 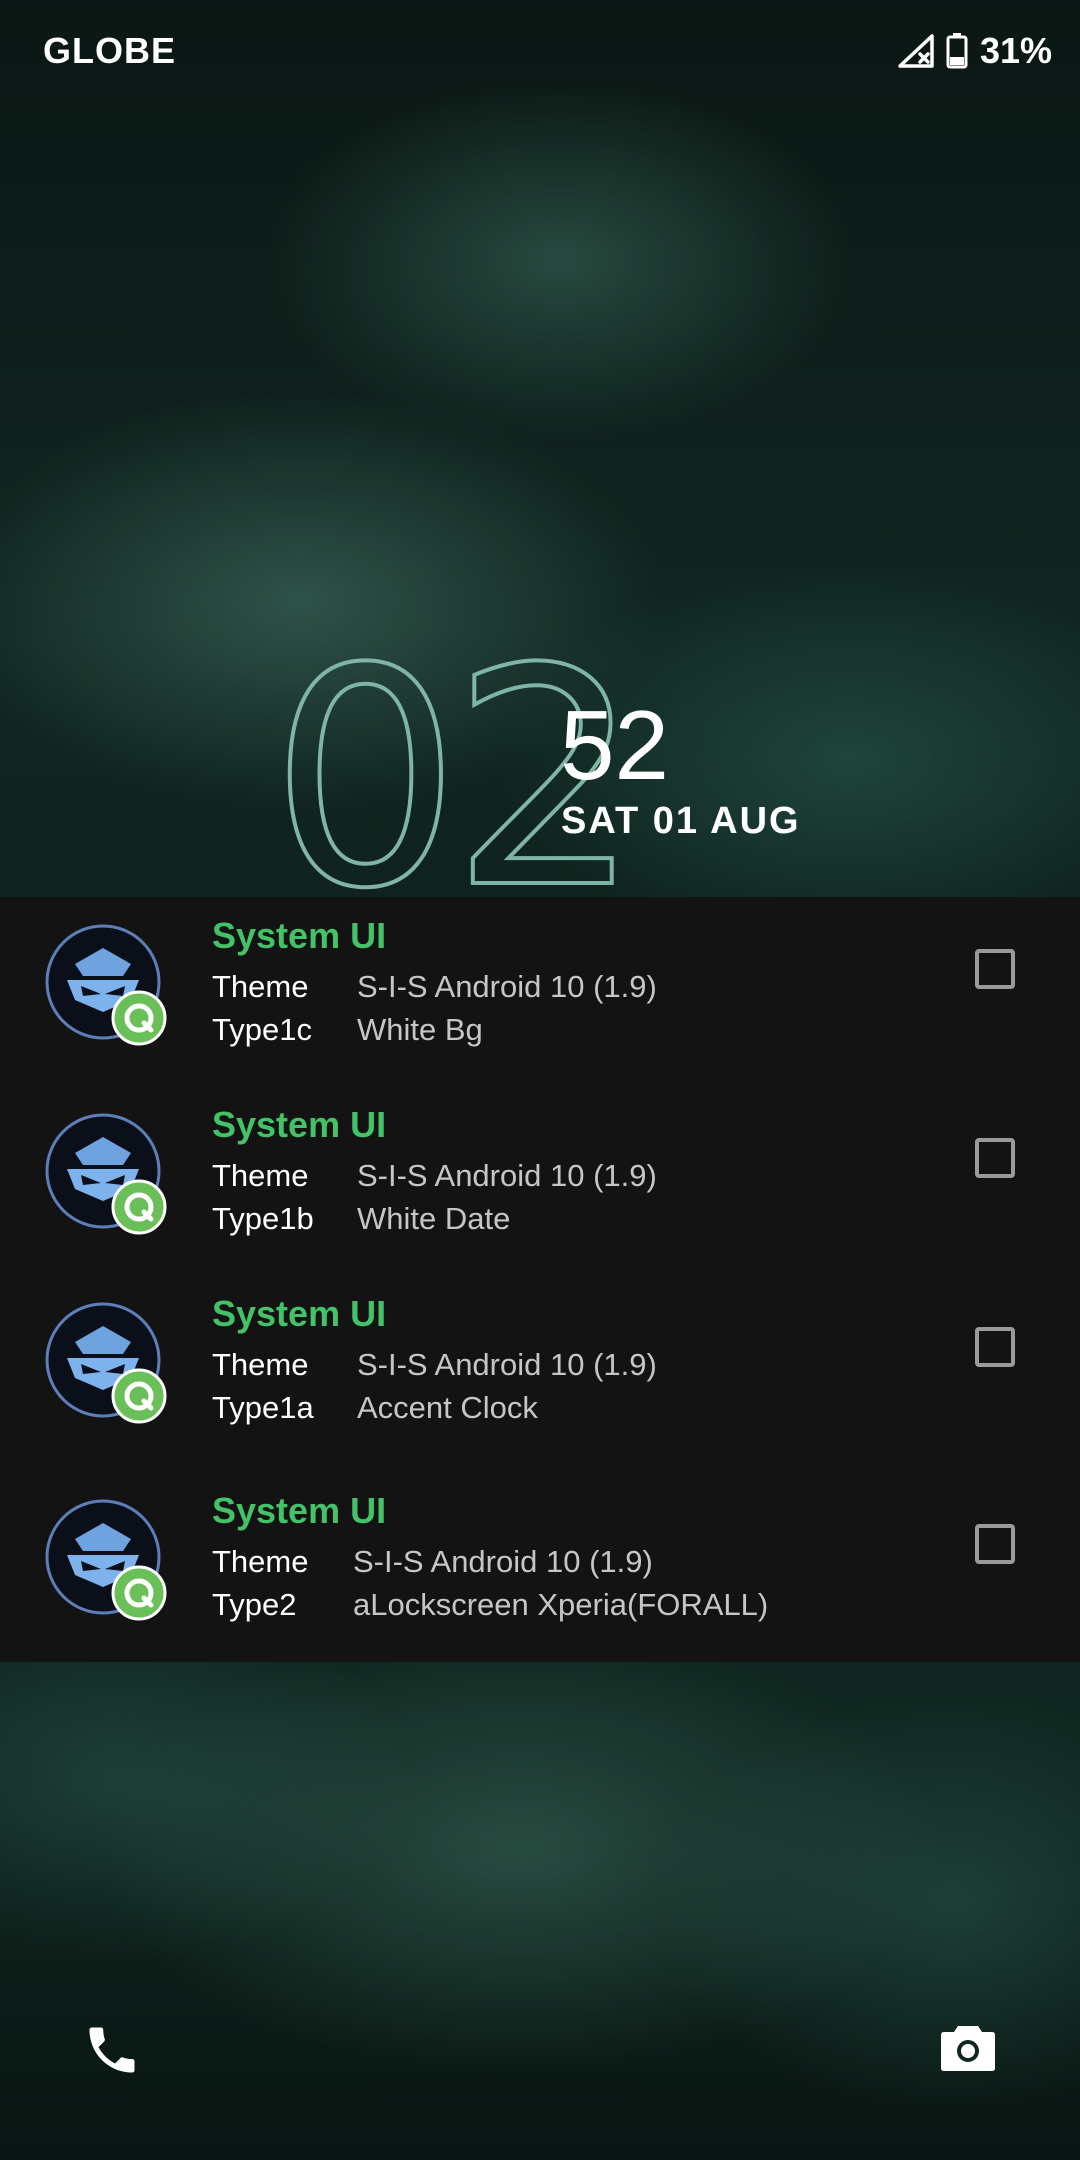 I want to click on row-key: Type2, so click(x=254, y=1604).